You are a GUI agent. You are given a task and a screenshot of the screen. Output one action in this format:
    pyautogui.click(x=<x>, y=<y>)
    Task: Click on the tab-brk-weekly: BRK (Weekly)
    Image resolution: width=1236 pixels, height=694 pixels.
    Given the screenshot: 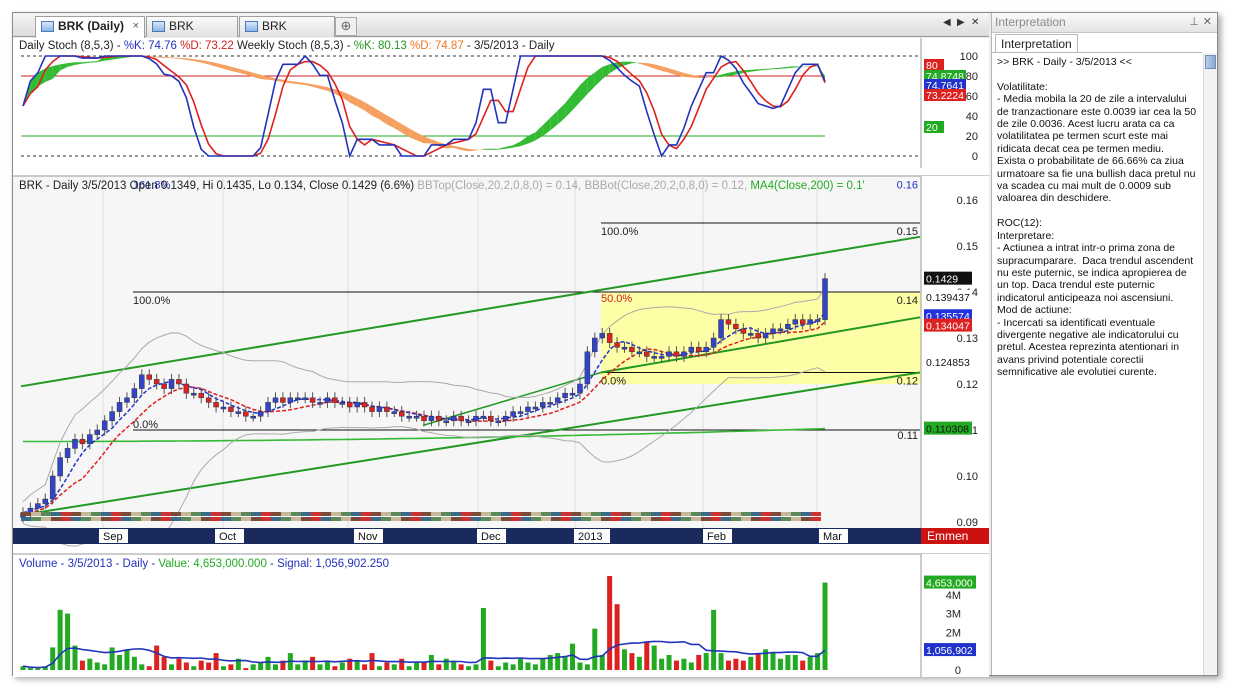 What is the action you would take?
    pyautogui.click(x=192, y=34)
    